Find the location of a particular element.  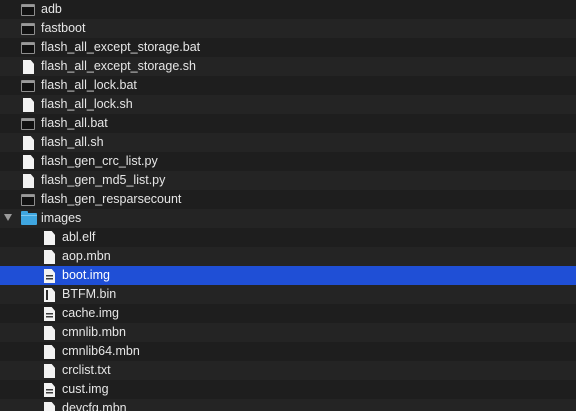

list-item-selected: boot.img is located at coordinates (288, 275).